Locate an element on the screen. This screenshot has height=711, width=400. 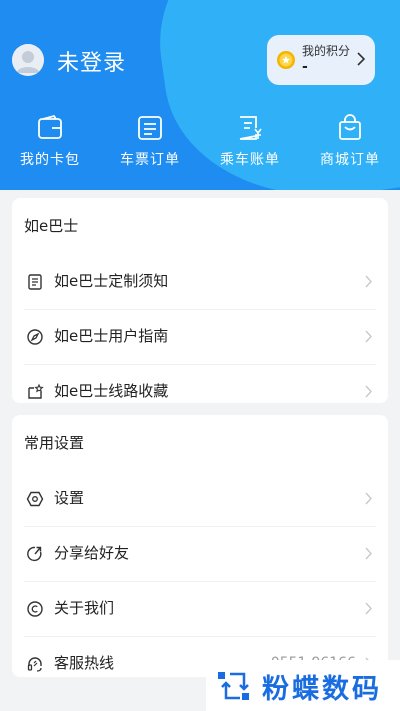
quick-nav-mall-orders: 商城订单 is located at coordinates (350, 144).